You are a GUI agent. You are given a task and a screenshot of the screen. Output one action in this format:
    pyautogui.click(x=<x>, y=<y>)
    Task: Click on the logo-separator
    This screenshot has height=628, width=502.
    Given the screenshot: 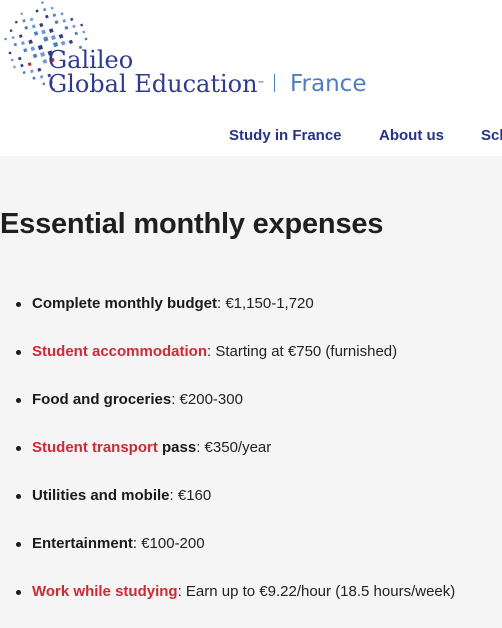 What is the action you would take?
    pyautogui.click(x=274, y=83)
    